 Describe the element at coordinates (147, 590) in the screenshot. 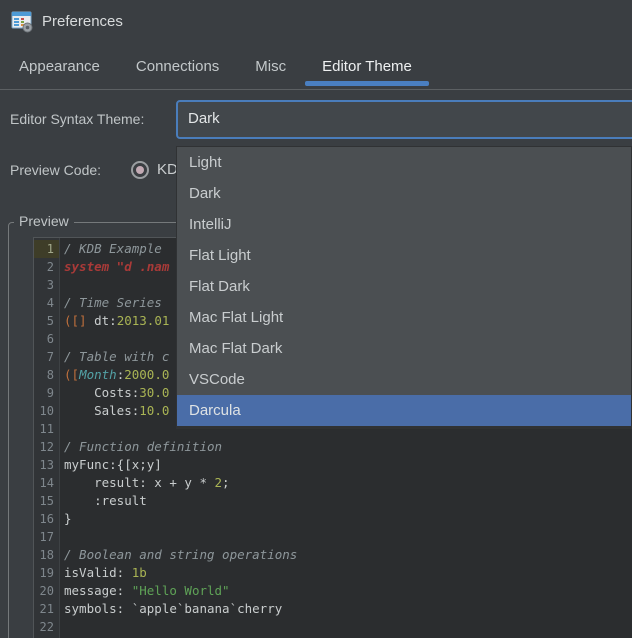

I see `code-line: message: "Hello World"` at that location.